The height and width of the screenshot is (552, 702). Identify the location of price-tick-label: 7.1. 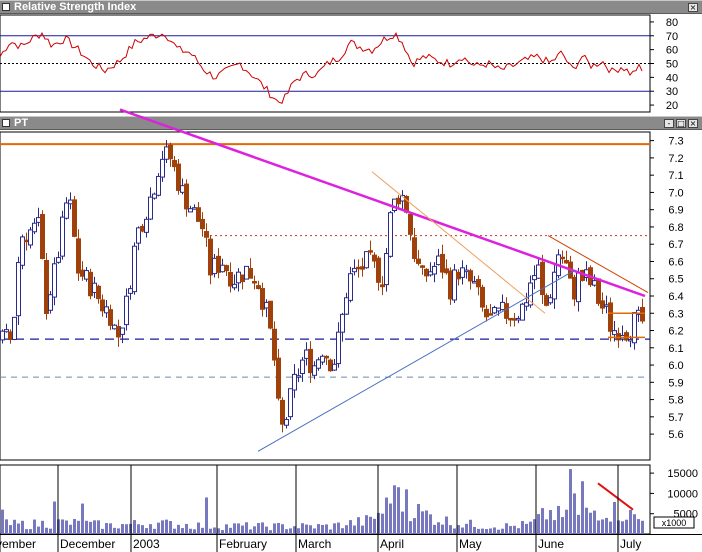
(675, 176).